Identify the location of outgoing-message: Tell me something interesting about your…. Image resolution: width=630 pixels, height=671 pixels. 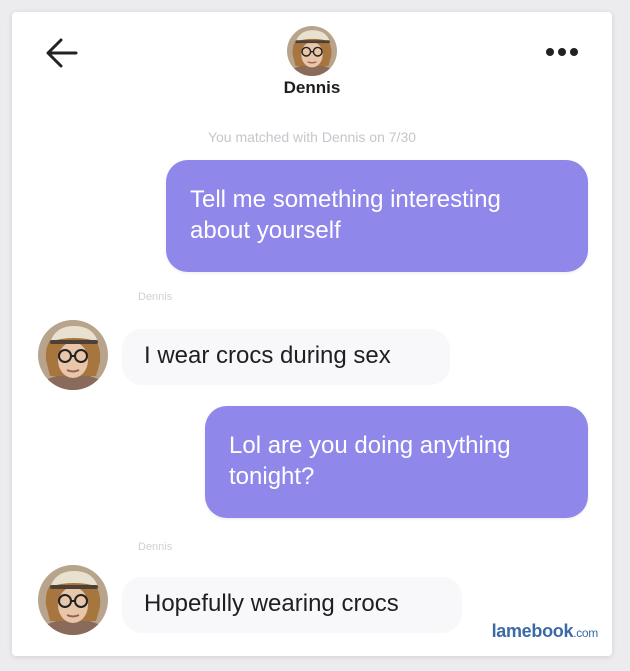
(377, 216).